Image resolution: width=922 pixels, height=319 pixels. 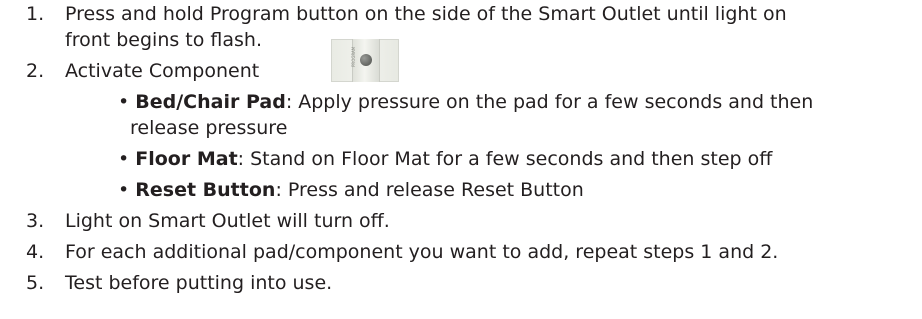 I want to click on step-number: 5., so click(x=35, y=283).